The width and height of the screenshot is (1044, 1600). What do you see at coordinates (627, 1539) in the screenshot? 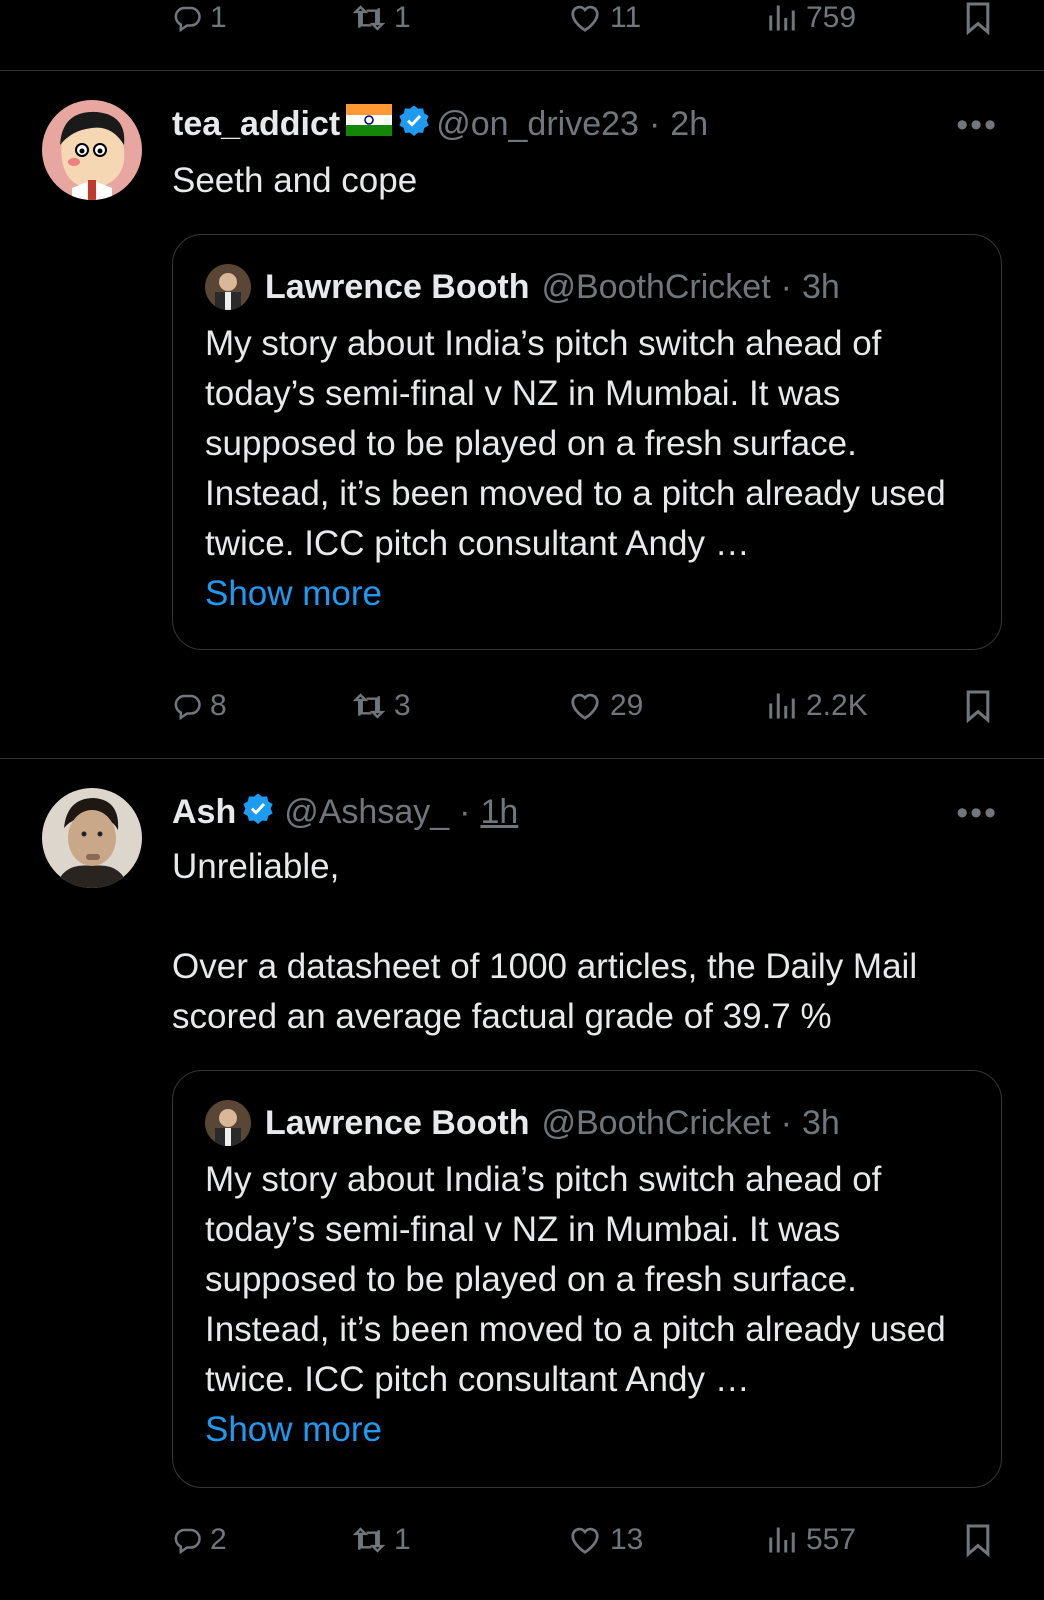
I see `like-count: 13` at bounding box center [627, 1539].